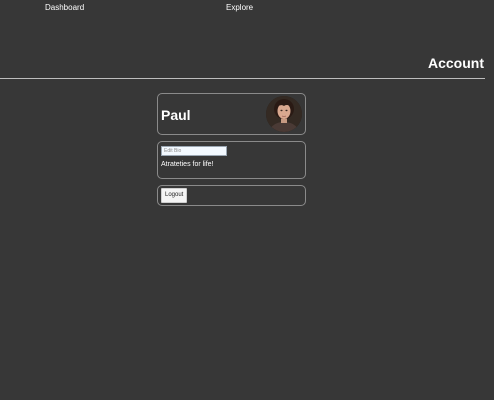 Image resolution: width=494 pixels, height=400 pixels. I want to click on logout-button: Logout, so click(174, 195).